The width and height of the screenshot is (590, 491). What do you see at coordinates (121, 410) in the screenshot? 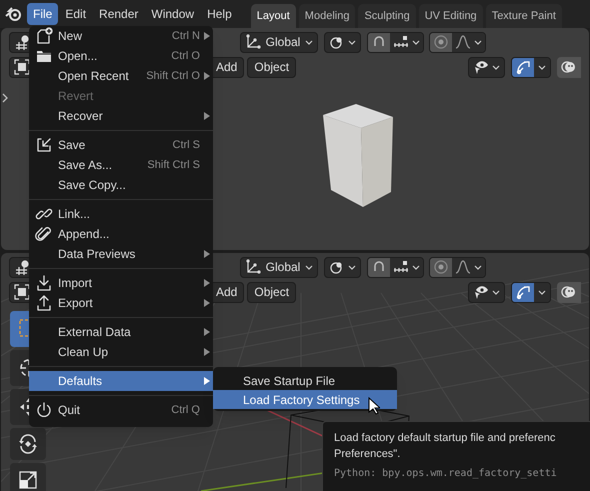
I see `menu-item: Quit Ctrl Q` at bounding box center [121, 410].